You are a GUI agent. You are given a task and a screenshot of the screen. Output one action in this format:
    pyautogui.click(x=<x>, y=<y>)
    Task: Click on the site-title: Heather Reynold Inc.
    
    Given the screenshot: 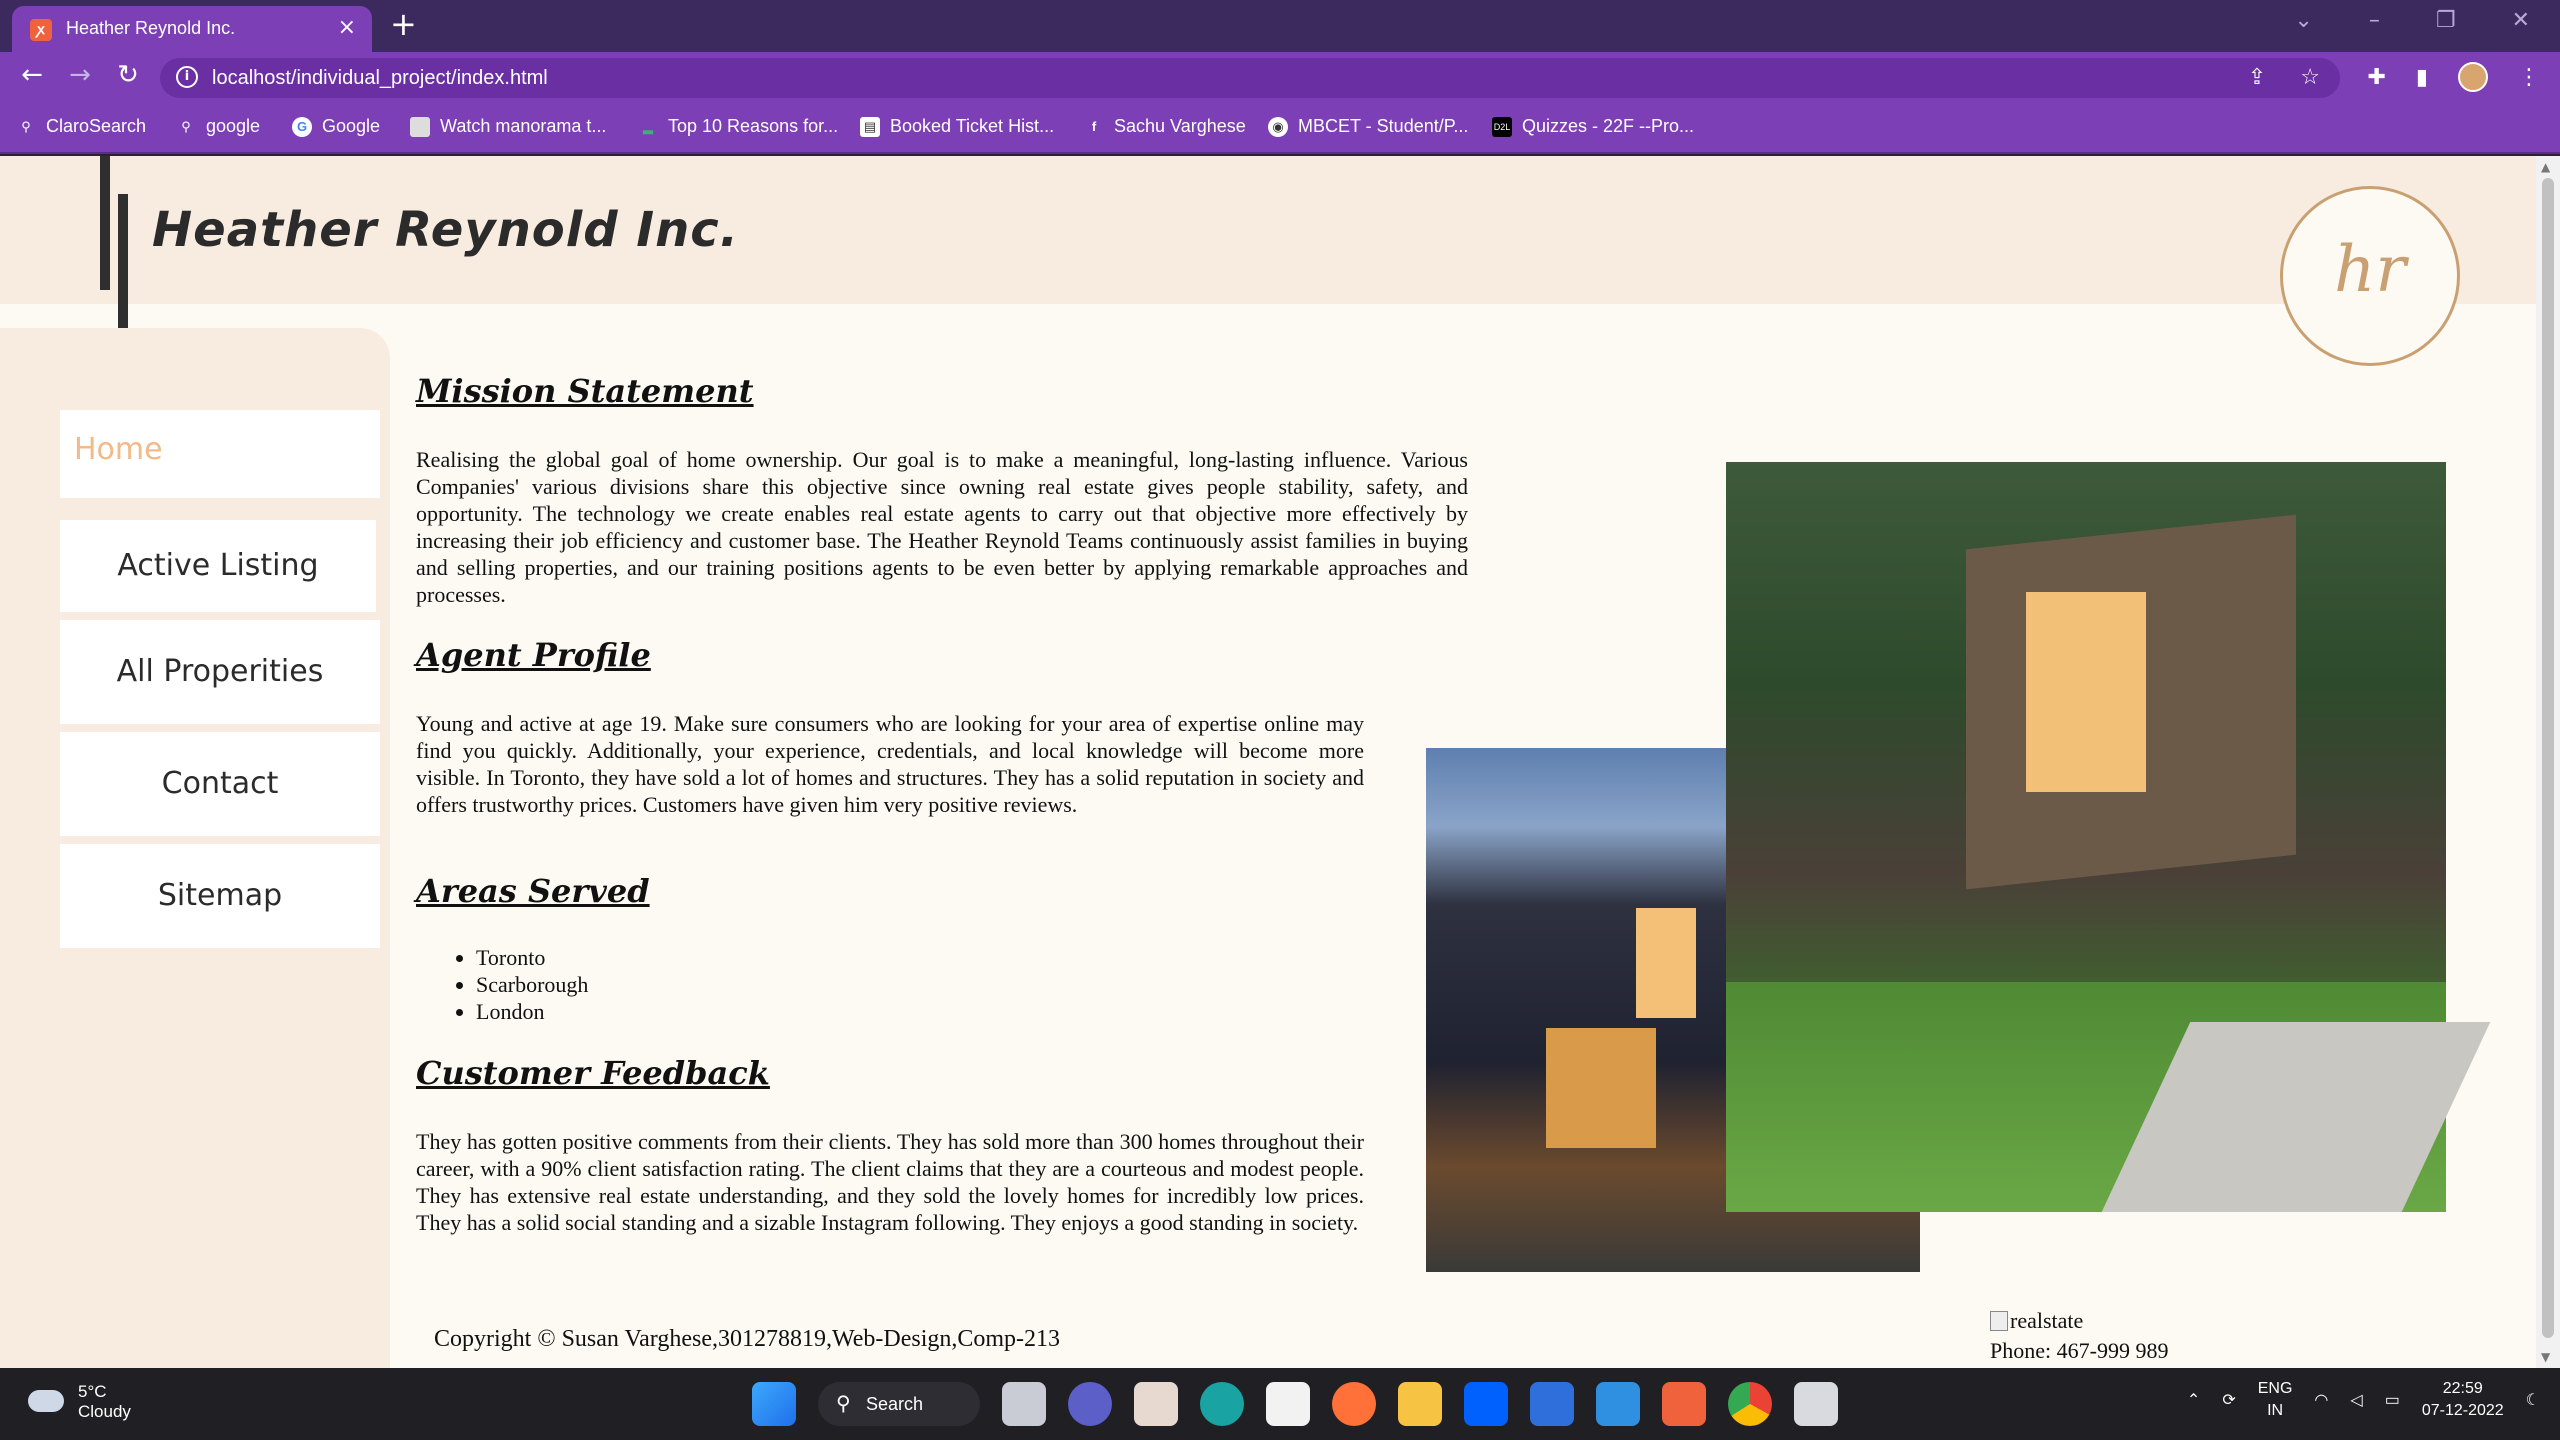 What is the action you would take?
    pyautogui.click(x=445, y=230)
    